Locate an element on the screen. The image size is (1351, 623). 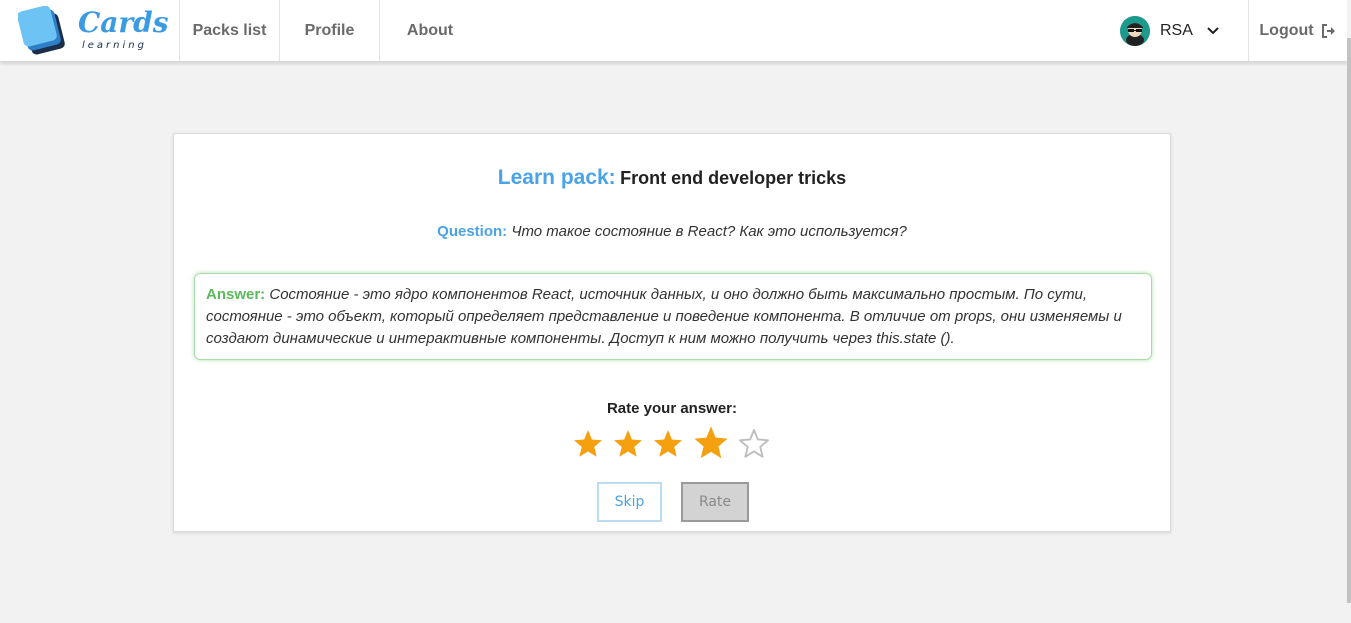
rate-label: Rate your answer: is located at coordinates (672, 408).